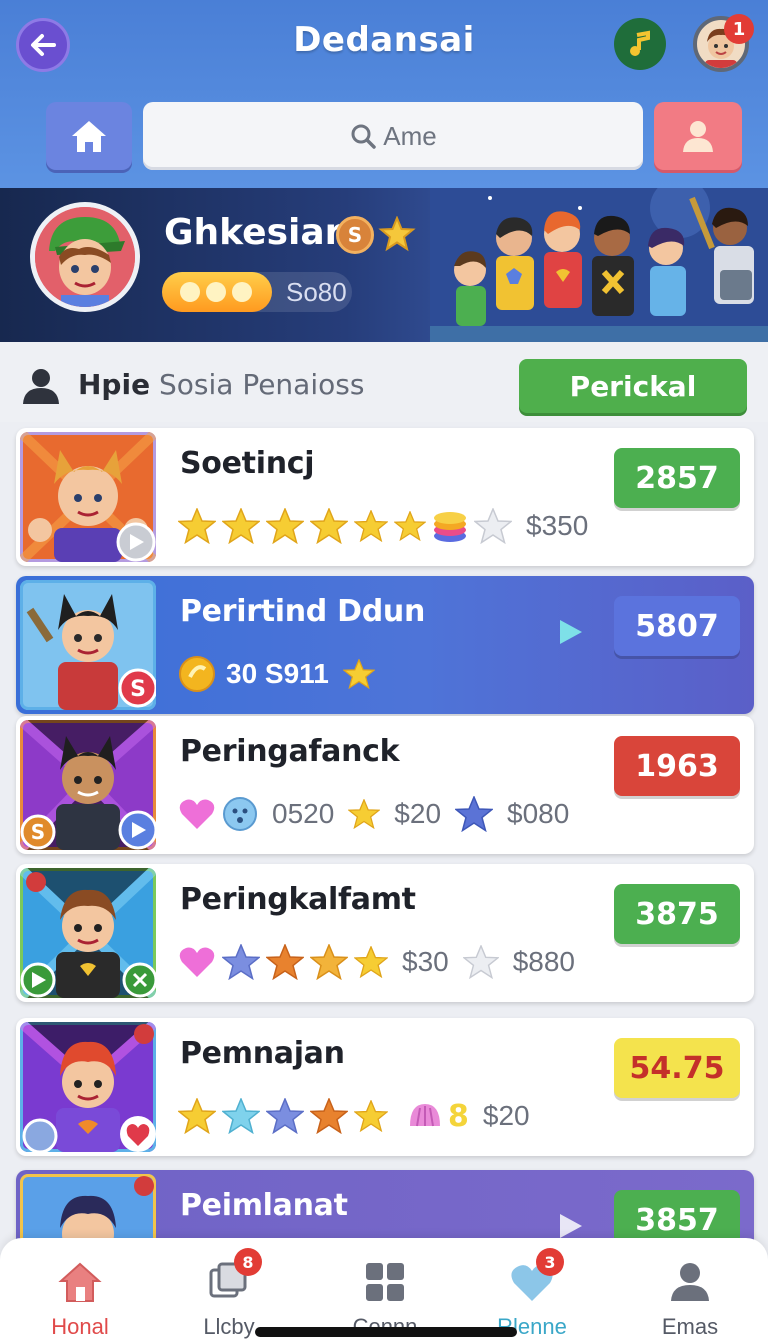 The image size is (768, 1344). Describe the element at coordinates (690, 1326) in the screenshot. I see `nav-label: Emas` at that location.